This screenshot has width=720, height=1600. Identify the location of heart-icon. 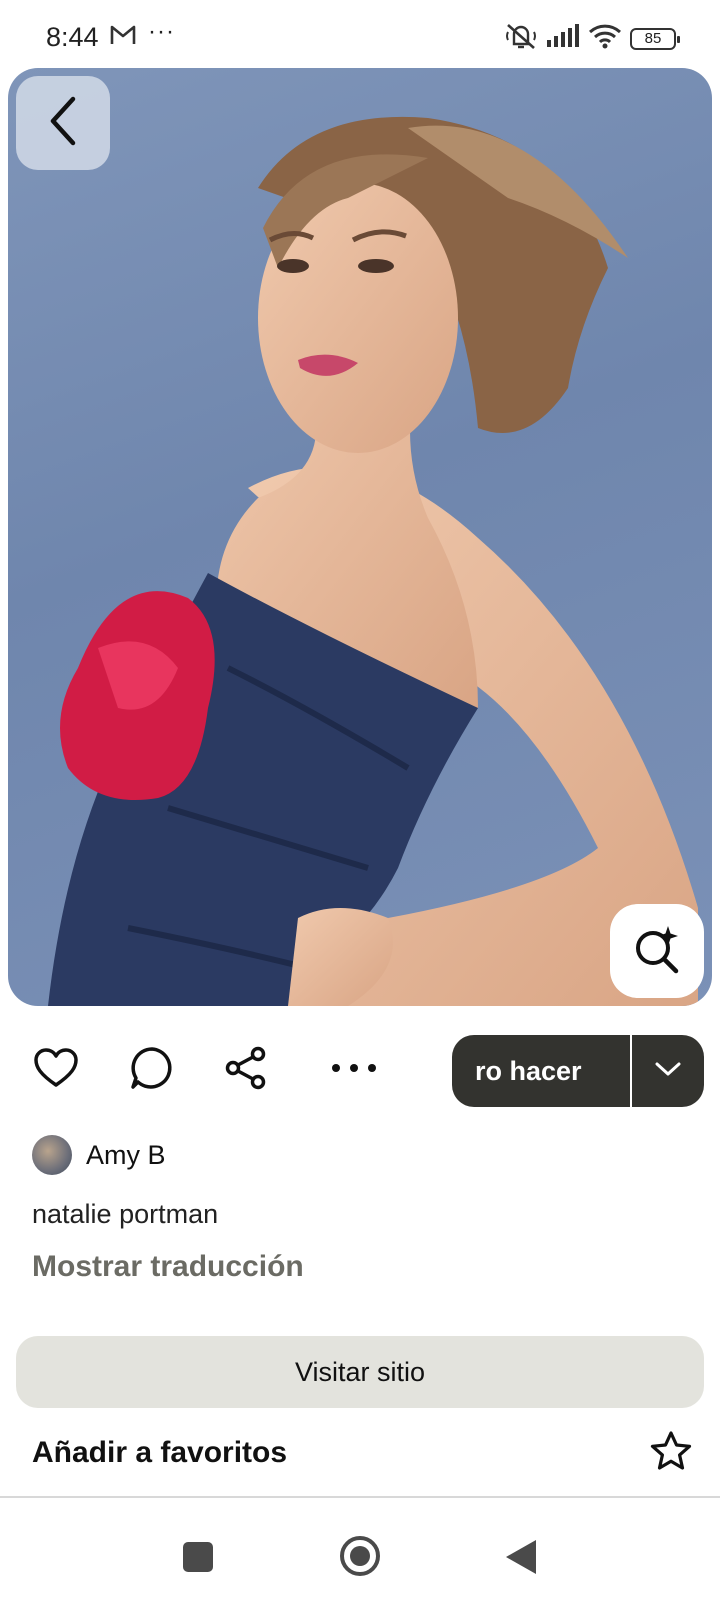
(56, 1070).